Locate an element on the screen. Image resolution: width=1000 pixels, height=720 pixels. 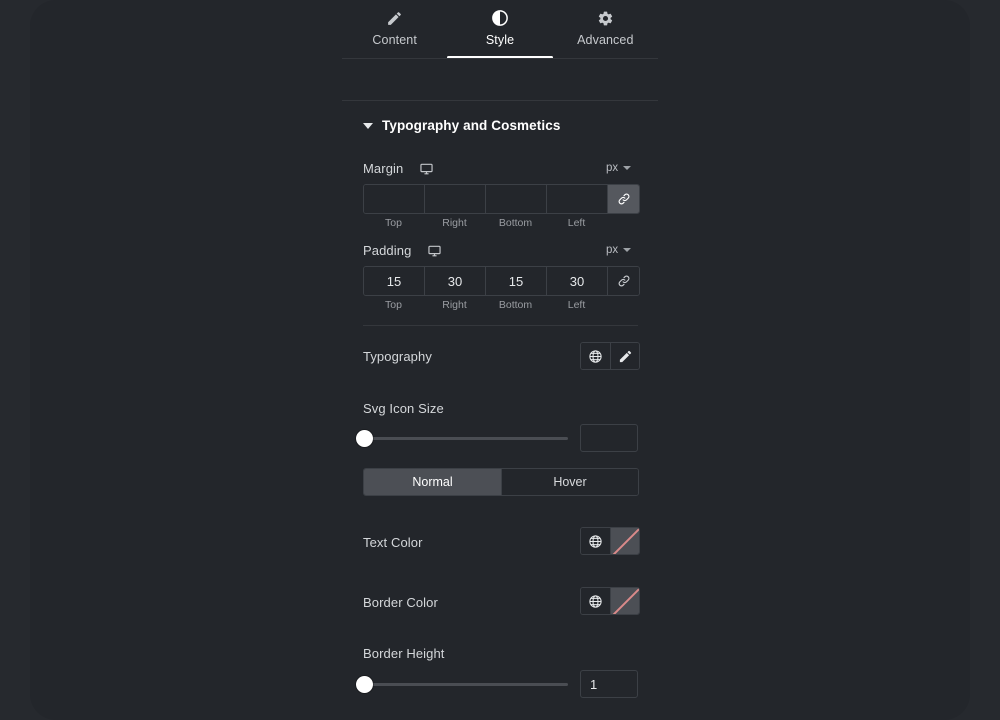
tab-content-label: Content is located at coordinates (394, 40).